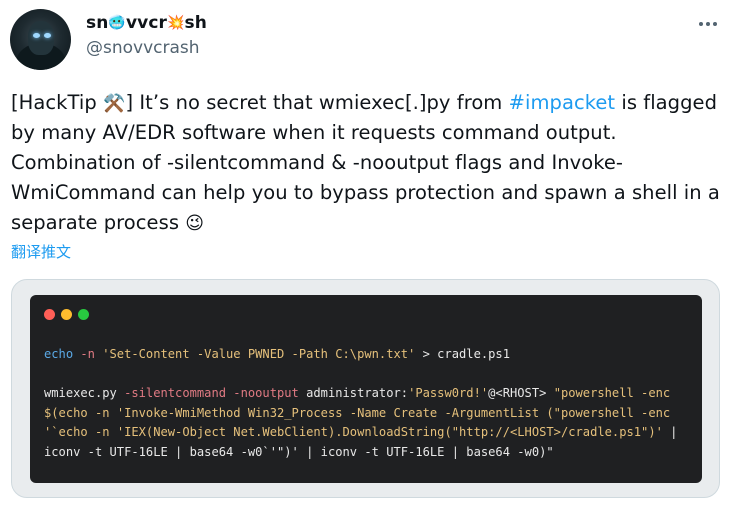  I want to click on avatar, so click(40, 39).